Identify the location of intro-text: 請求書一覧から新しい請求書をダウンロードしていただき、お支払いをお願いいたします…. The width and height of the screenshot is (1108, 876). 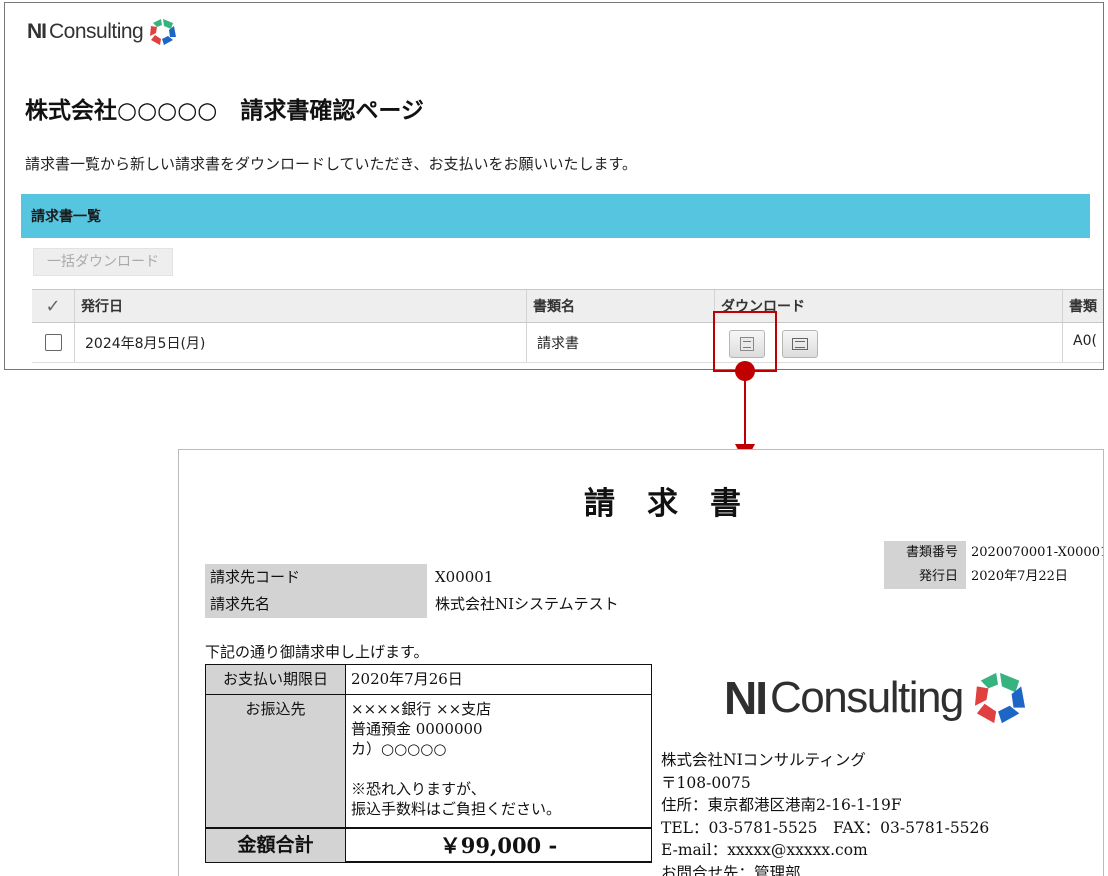
(331, 164).